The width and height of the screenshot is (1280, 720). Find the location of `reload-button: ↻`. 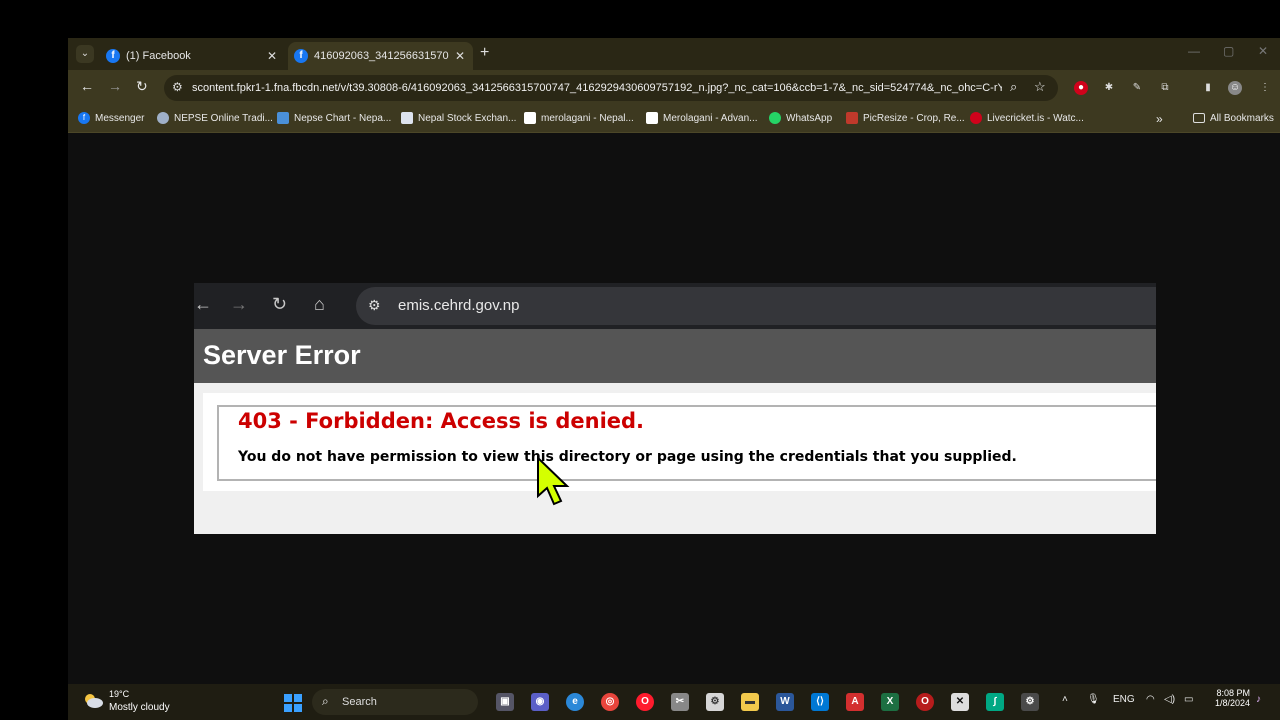

reload-button: ↻ is located at coordinates (142, 86).